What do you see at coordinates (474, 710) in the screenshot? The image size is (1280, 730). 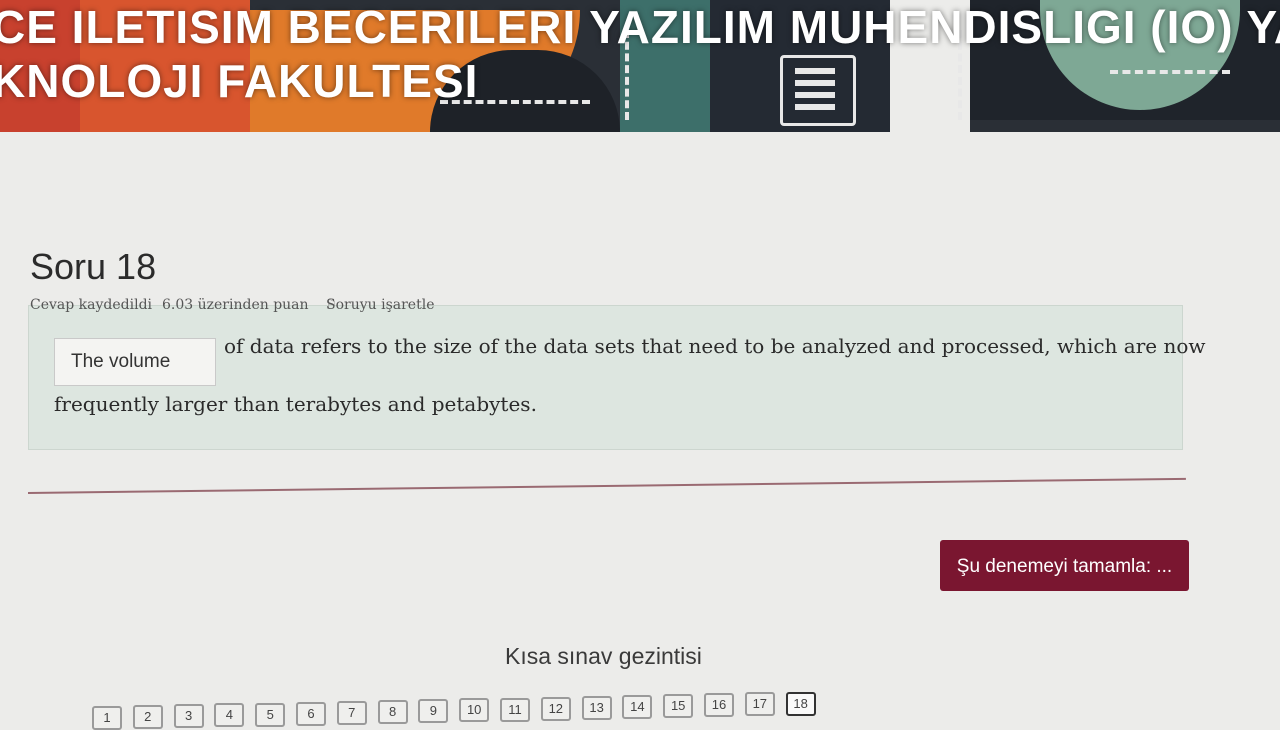 I see `quiz-nav-button-10: 10` at bounding box center [474, 710].